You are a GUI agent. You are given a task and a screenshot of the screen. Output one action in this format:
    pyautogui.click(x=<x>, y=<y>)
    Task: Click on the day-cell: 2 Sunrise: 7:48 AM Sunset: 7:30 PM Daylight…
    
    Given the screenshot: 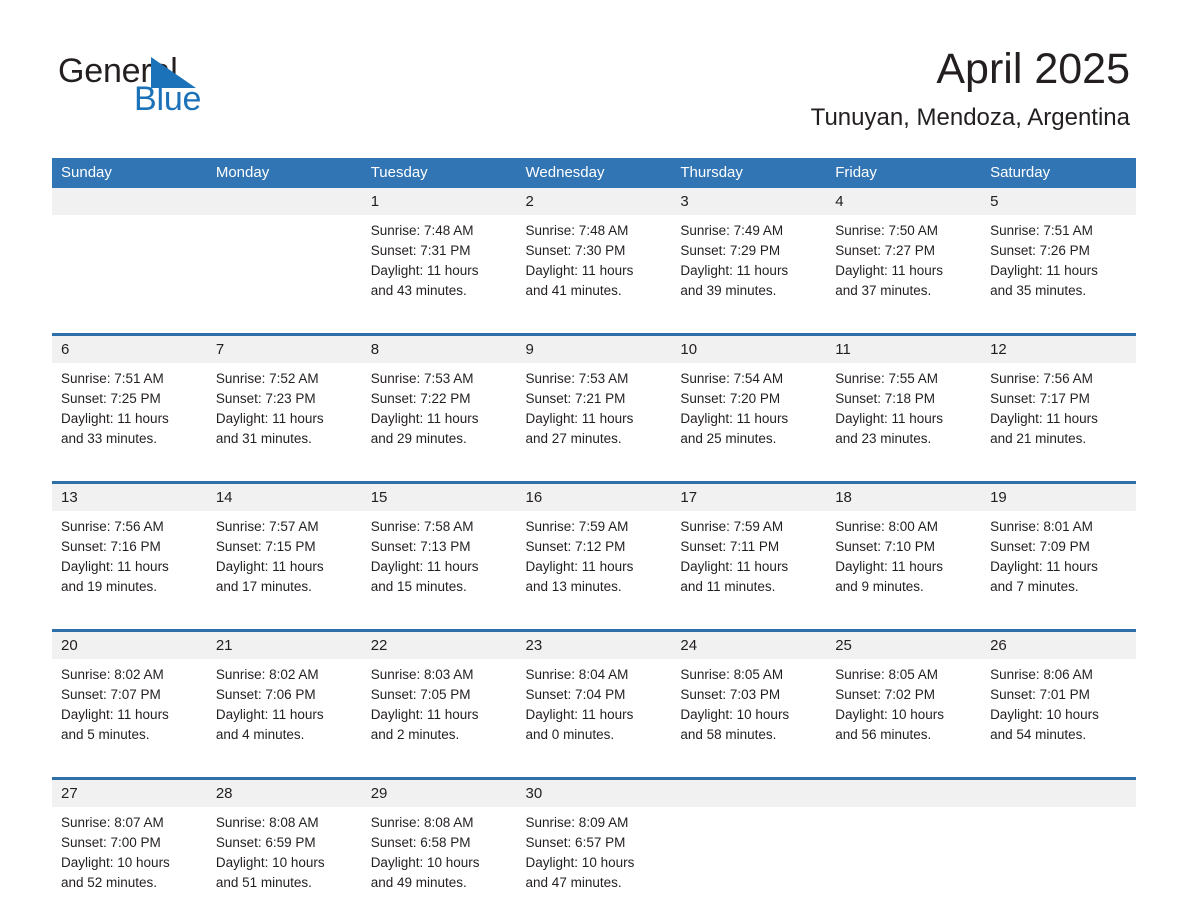 What is the action you would take?
    pyautogui.click(x=594, y=255)
    